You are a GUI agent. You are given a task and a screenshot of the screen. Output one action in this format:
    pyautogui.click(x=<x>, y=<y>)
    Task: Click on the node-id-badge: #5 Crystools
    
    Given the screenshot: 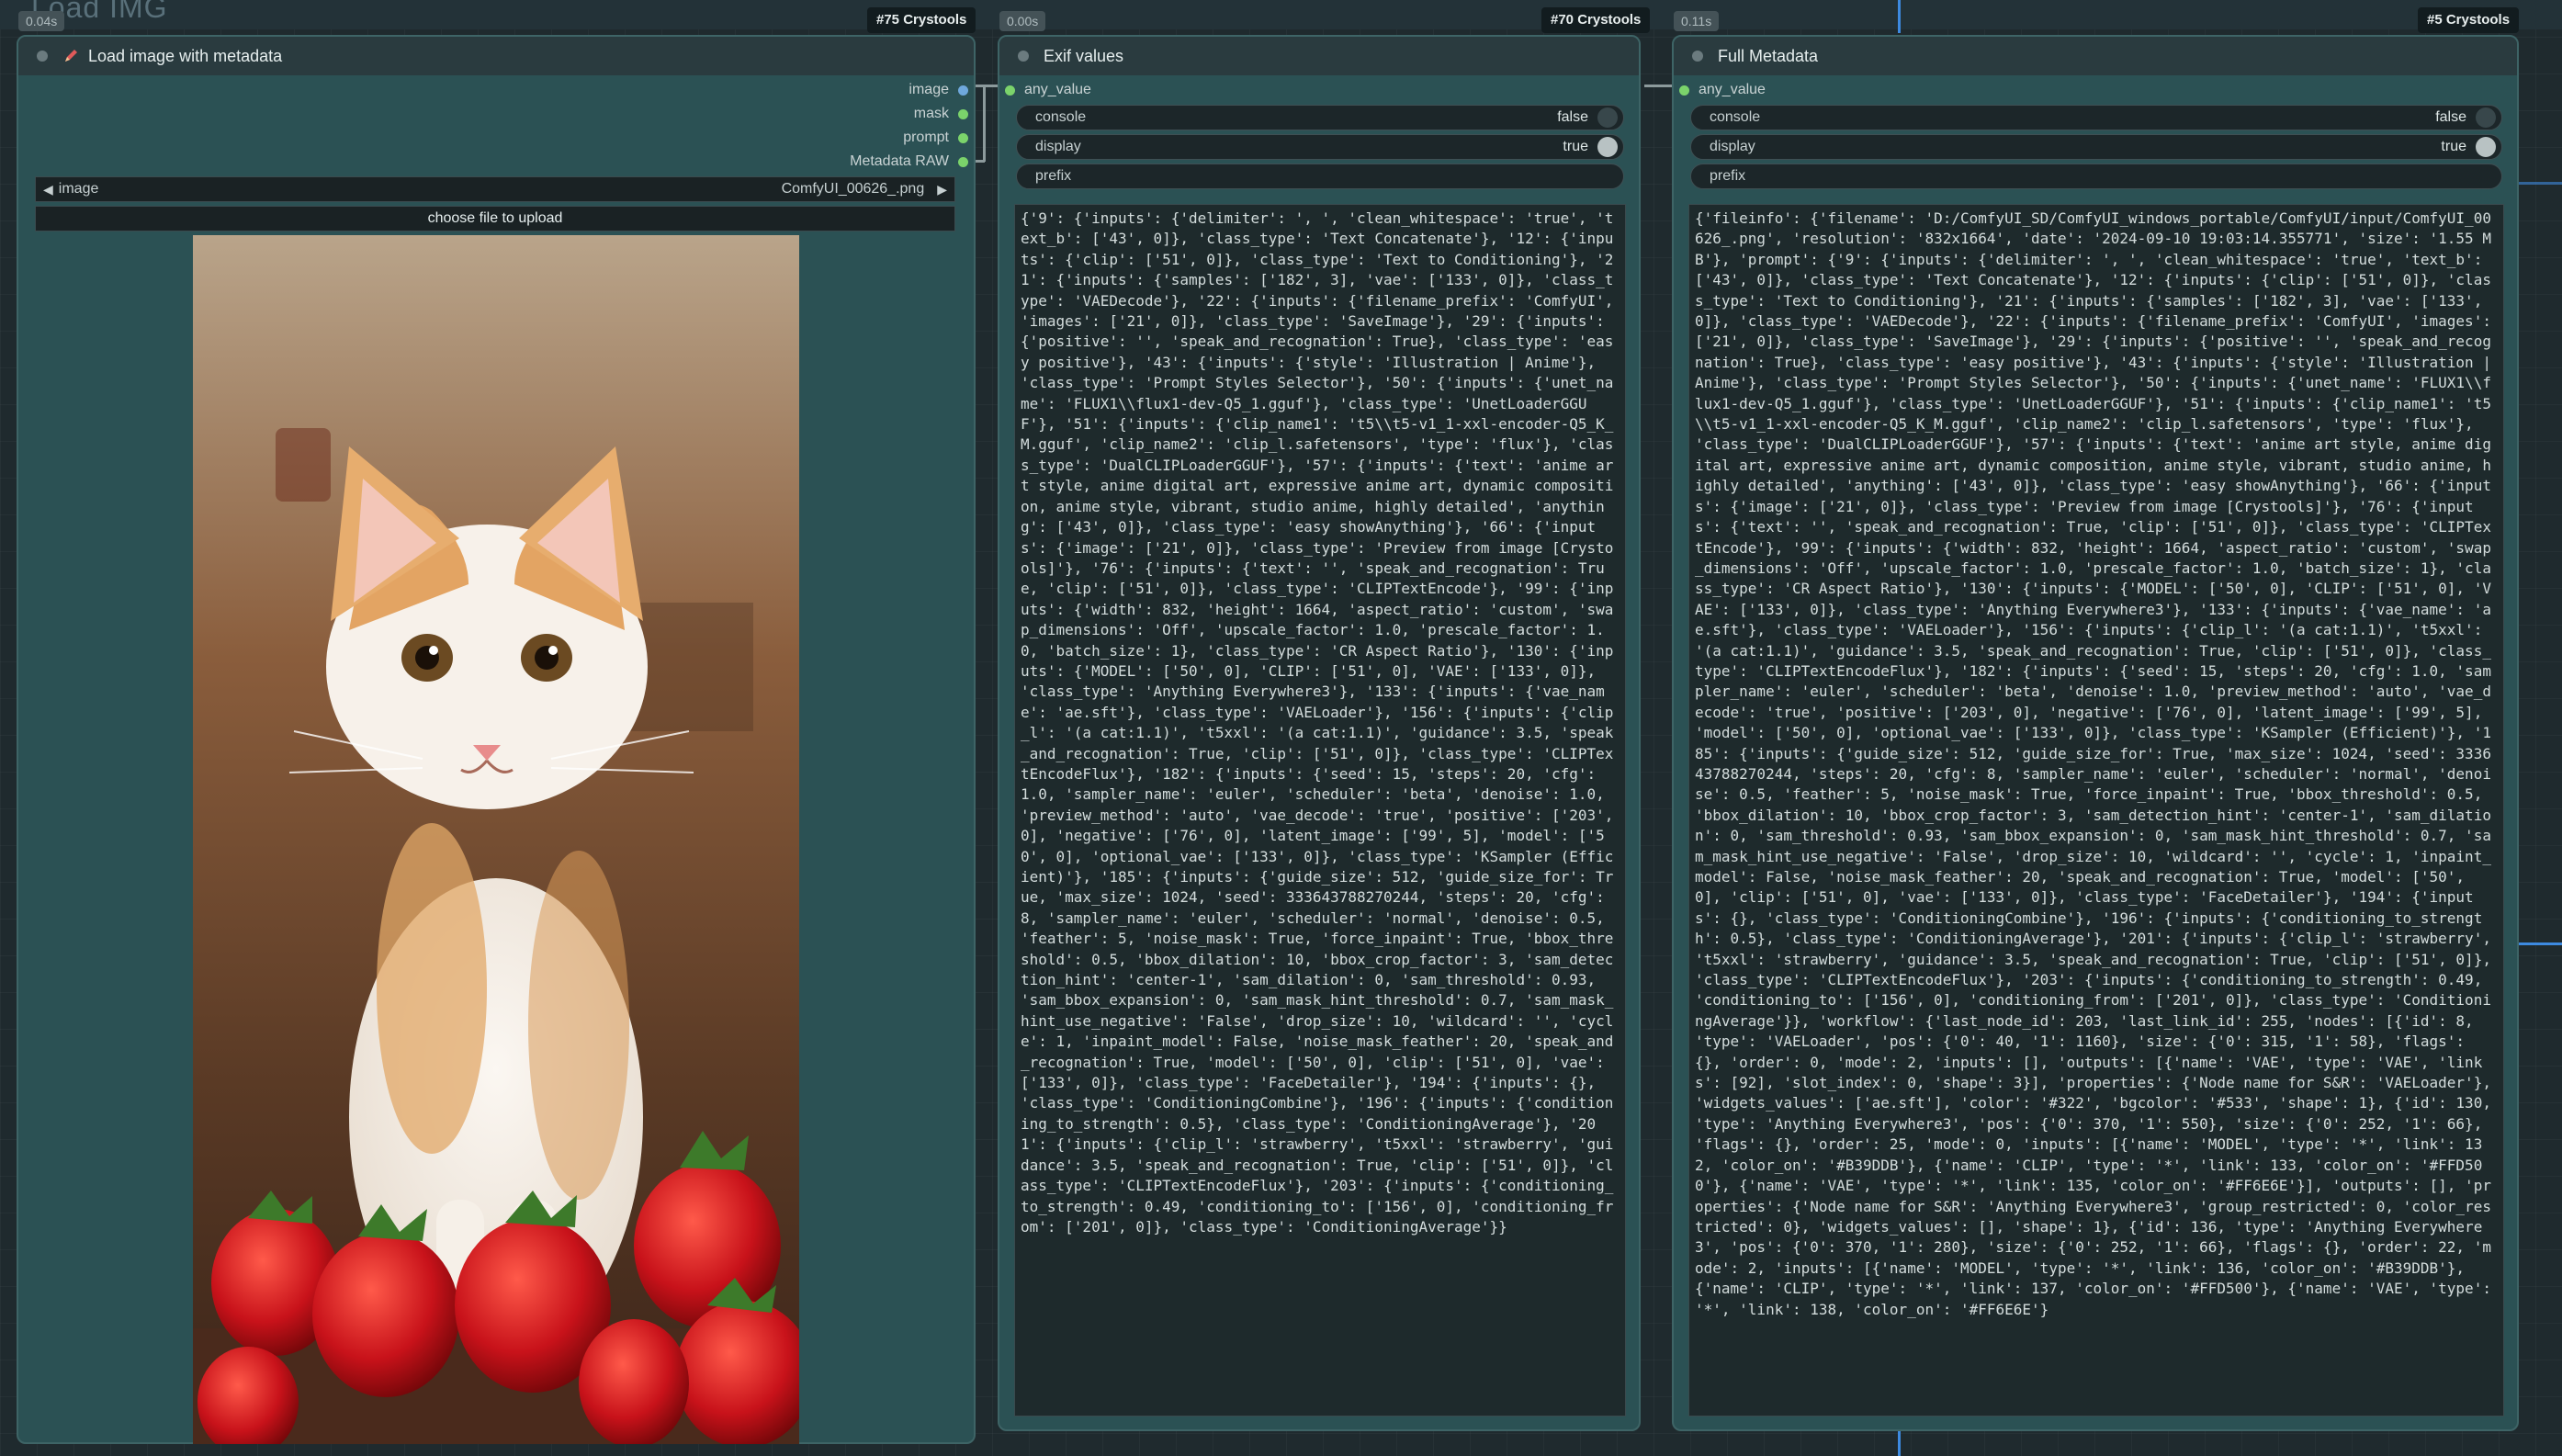 What is the action you would take?
    pyautogui.click(x=2469, y=20)
    